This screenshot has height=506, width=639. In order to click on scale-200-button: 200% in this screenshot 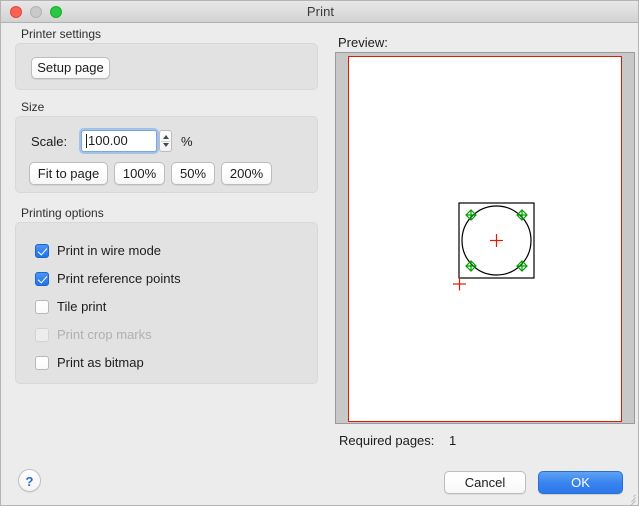, I will do `click(246, 173)`.